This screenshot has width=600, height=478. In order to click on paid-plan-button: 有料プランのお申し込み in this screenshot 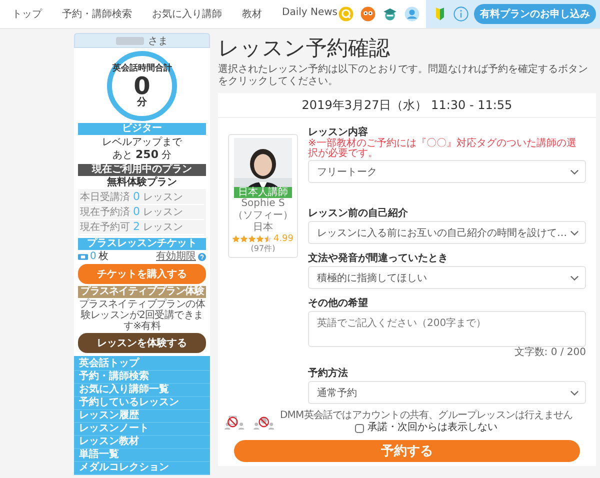, I will do `click(535, 14)`.